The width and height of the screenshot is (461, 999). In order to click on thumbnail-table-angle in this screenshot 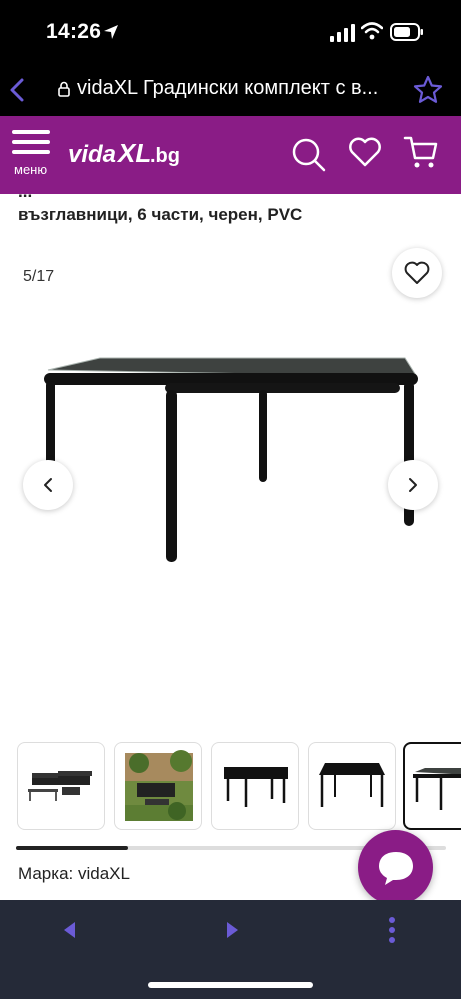, I will do `click(352, 786)`.